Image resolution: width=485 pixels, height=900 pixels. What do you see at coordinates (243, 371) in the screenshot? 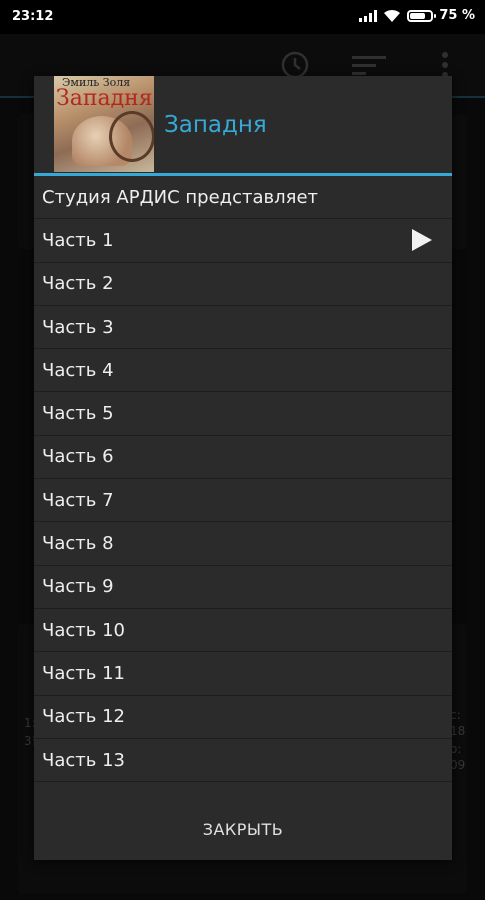
I see `chapter-list-item: Часть 4` at bounding box center [243, 371].